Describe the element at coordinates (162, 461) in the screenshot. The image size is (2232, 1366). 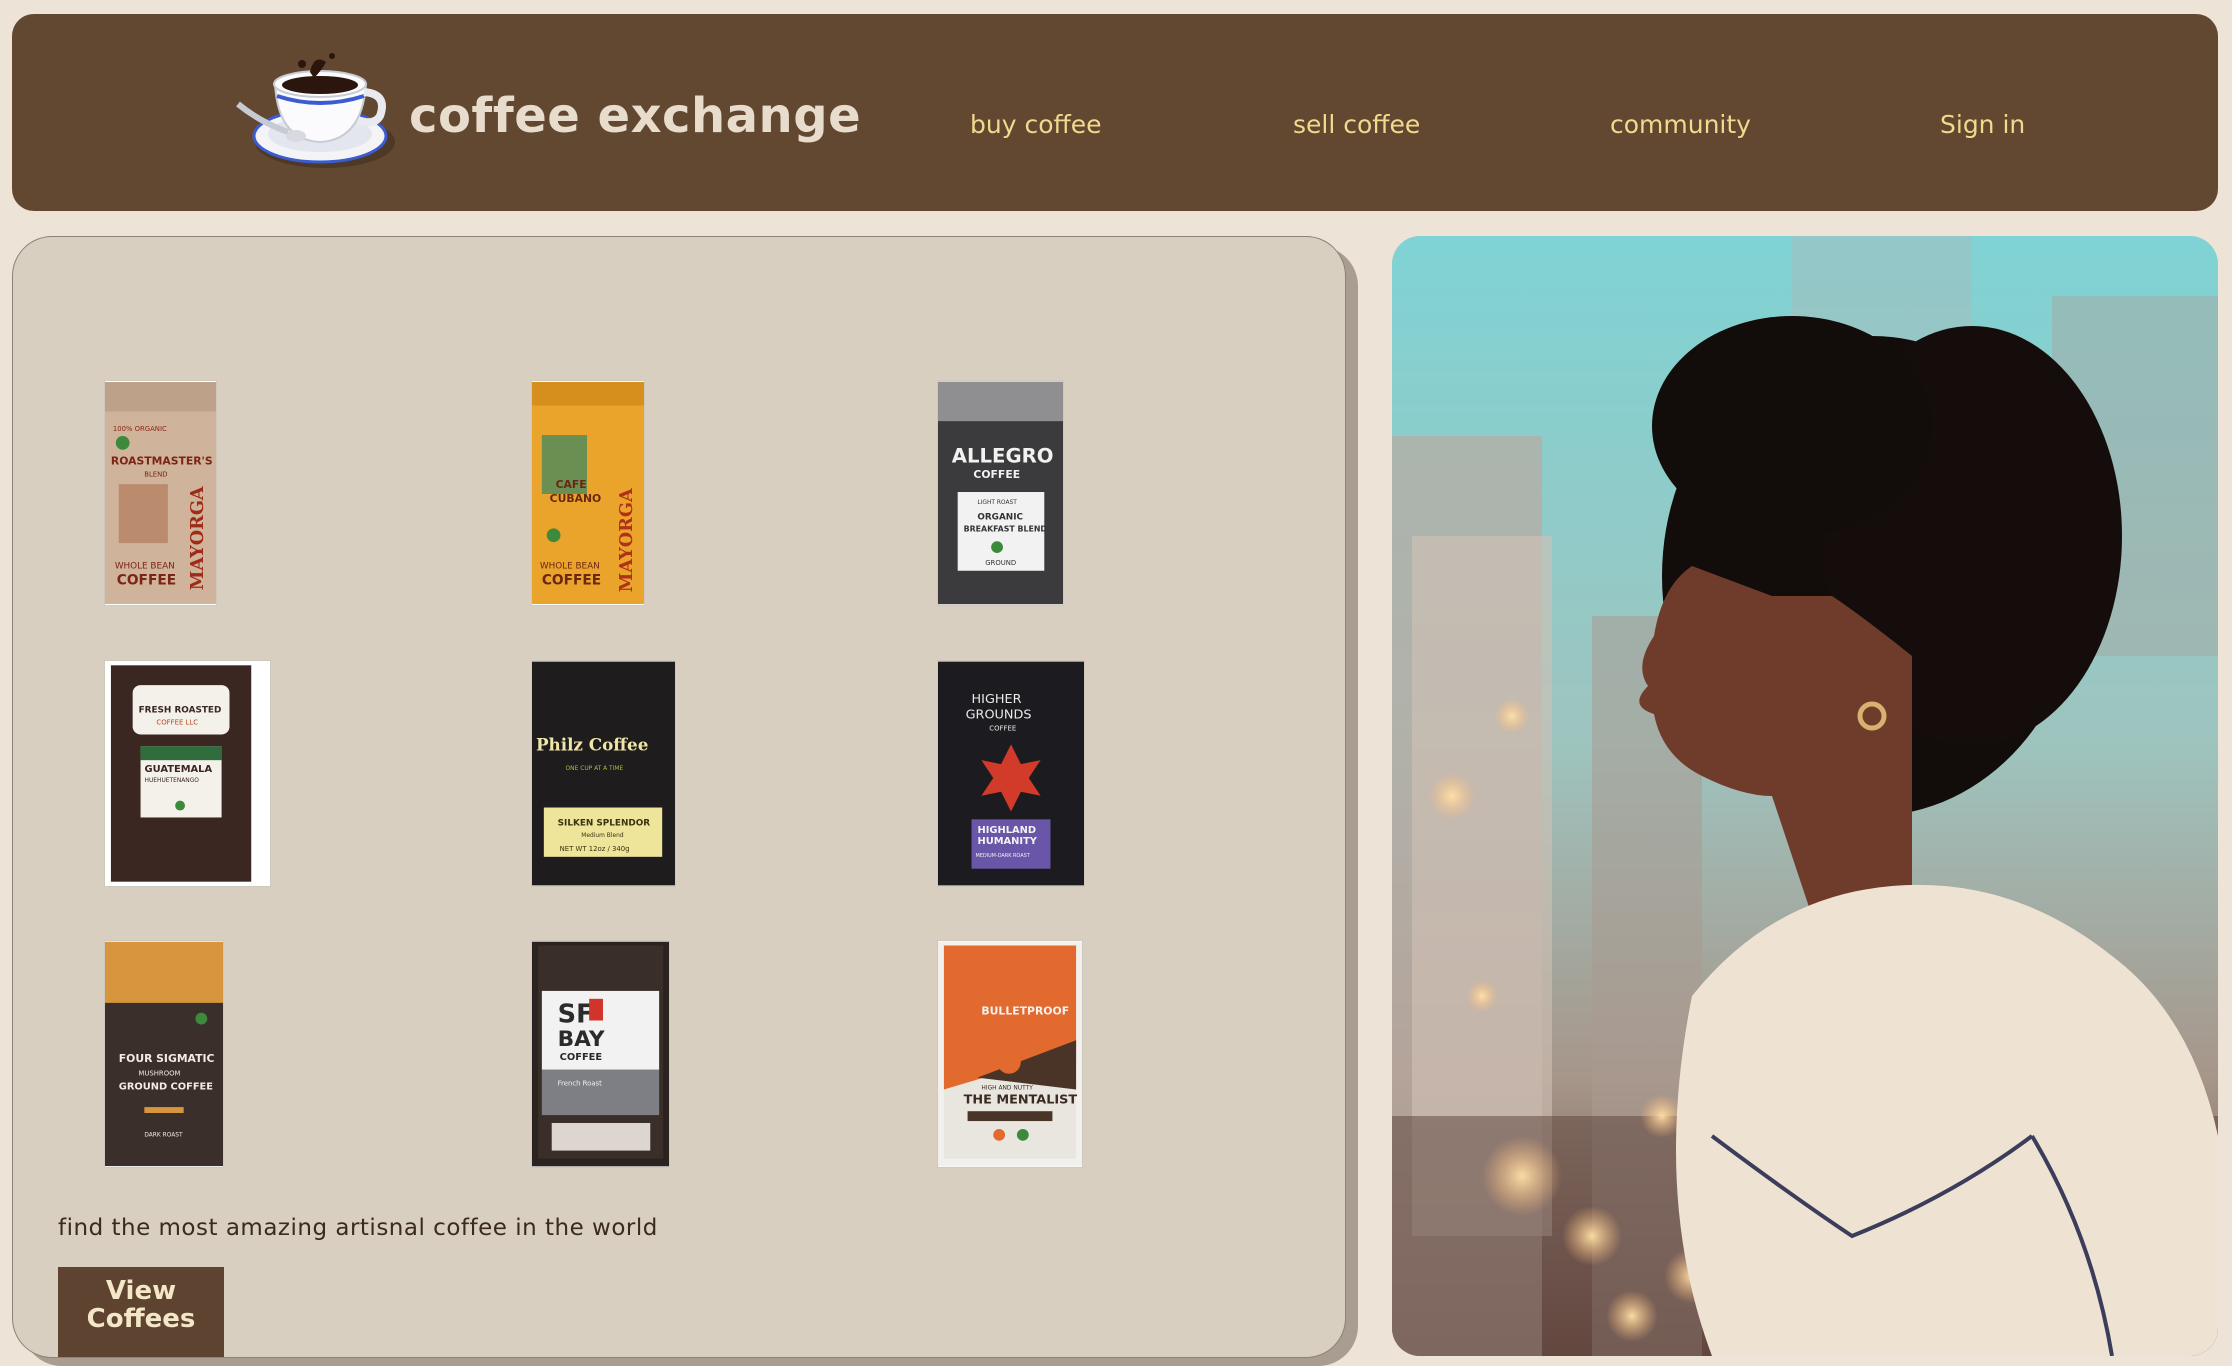
I see `svg-text: ROASTMASTER'S` at that location.